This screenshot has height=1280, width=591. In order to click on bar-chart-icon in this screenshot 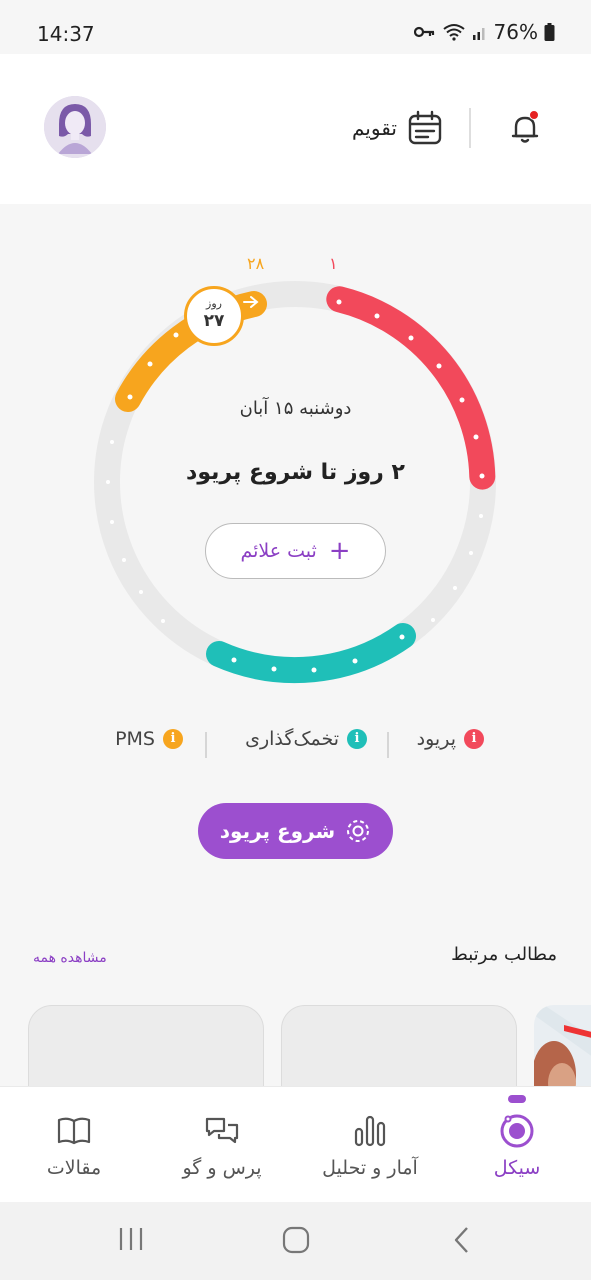, I will do `click(370, 1131)`.